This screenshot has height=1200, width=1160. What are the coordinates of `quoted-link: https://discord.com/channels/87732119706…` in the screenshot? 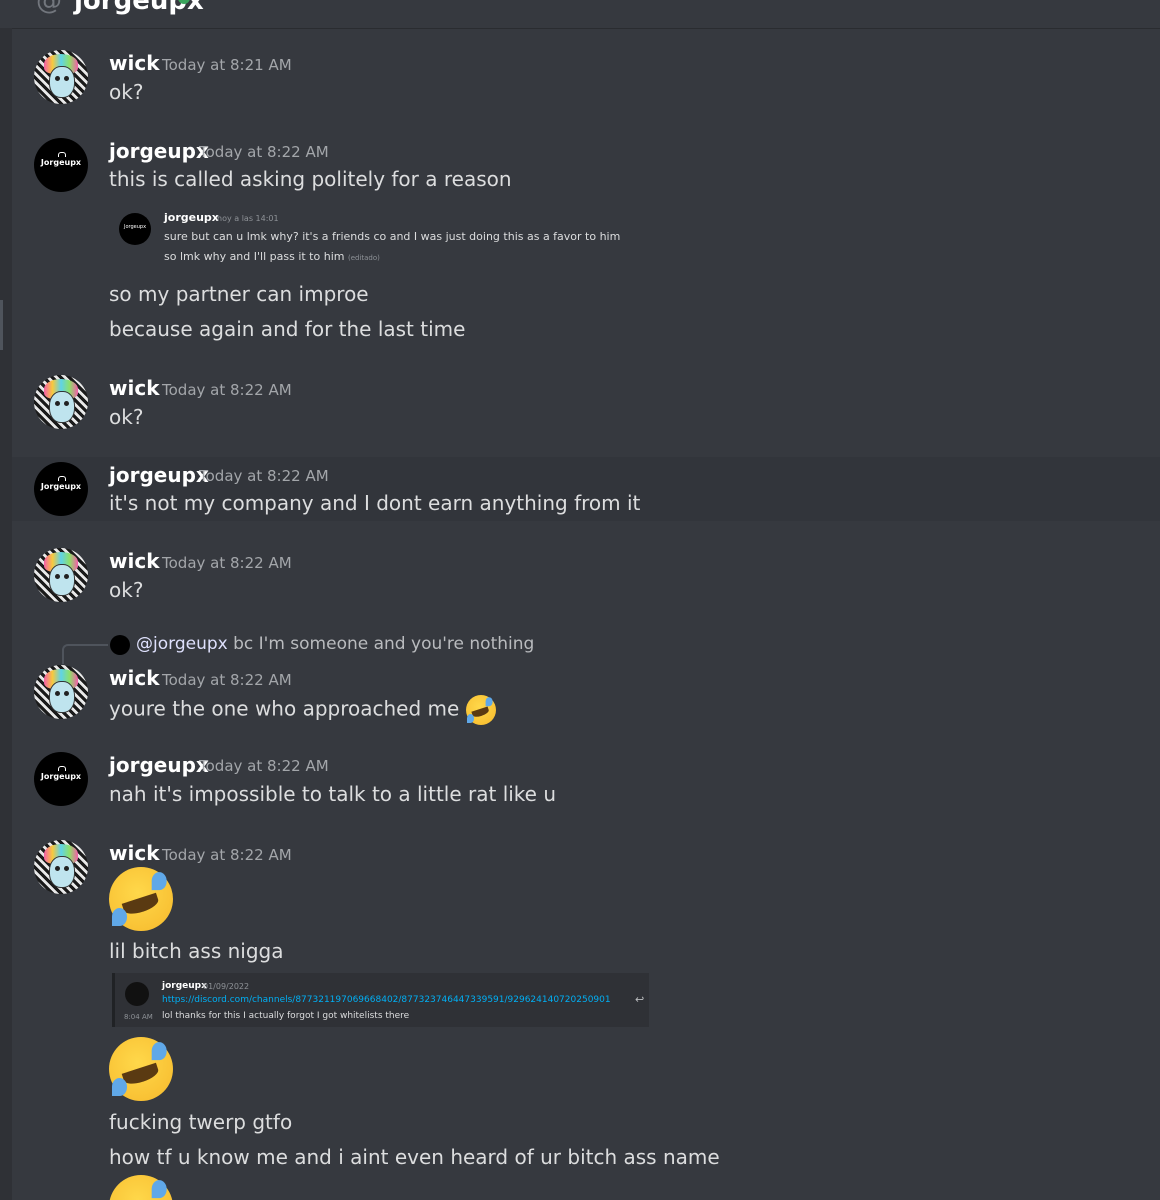 It's located at (386, 1000).